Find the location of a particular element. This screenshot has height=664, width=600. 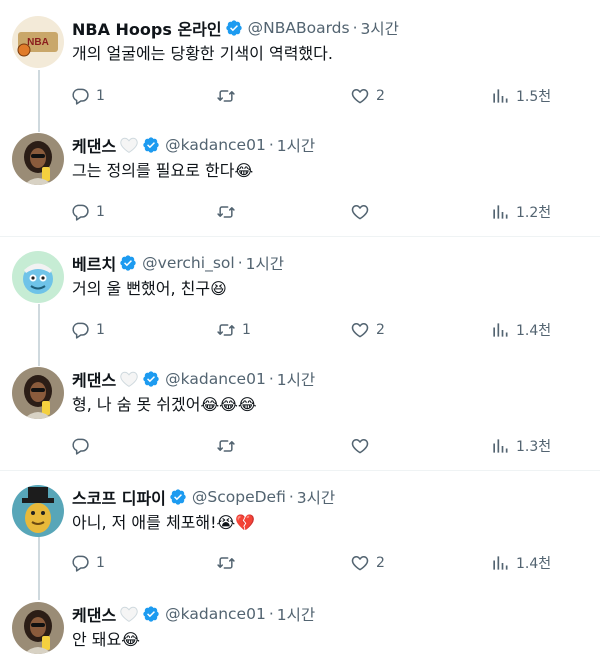

views-button: 1.2천 is located at coordinates (520, 212).